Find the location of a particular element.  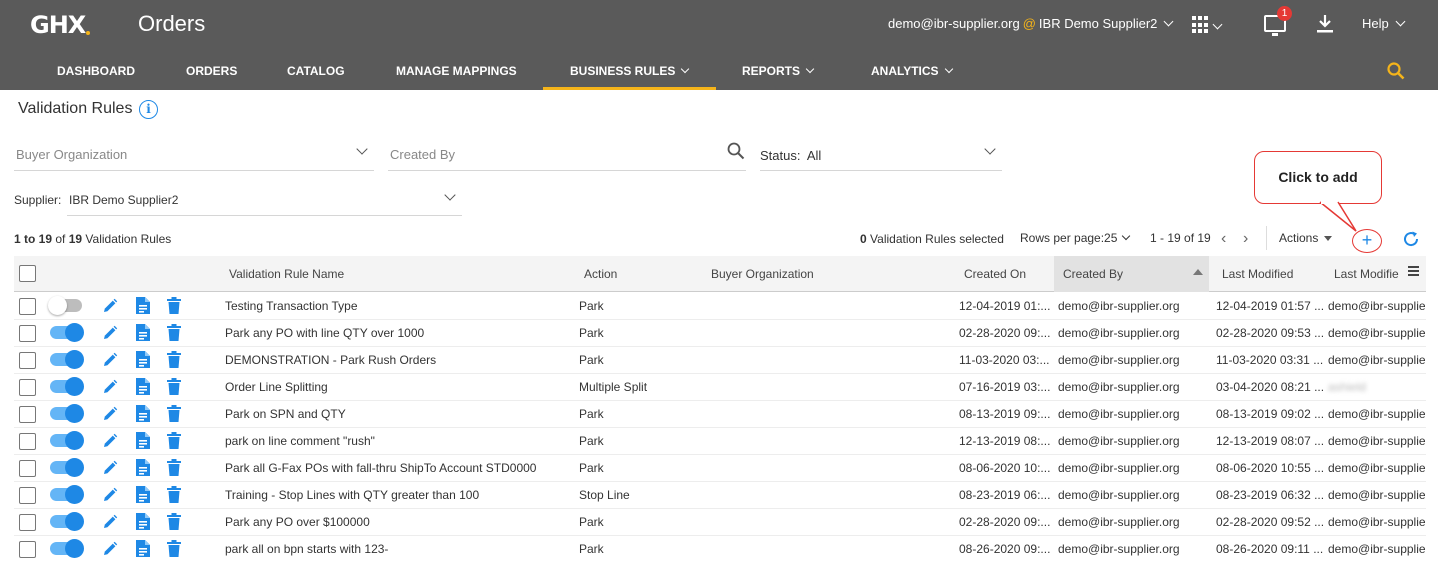

nav-business-rules: BUSINESS RULES is located at coordinates (630, 71).